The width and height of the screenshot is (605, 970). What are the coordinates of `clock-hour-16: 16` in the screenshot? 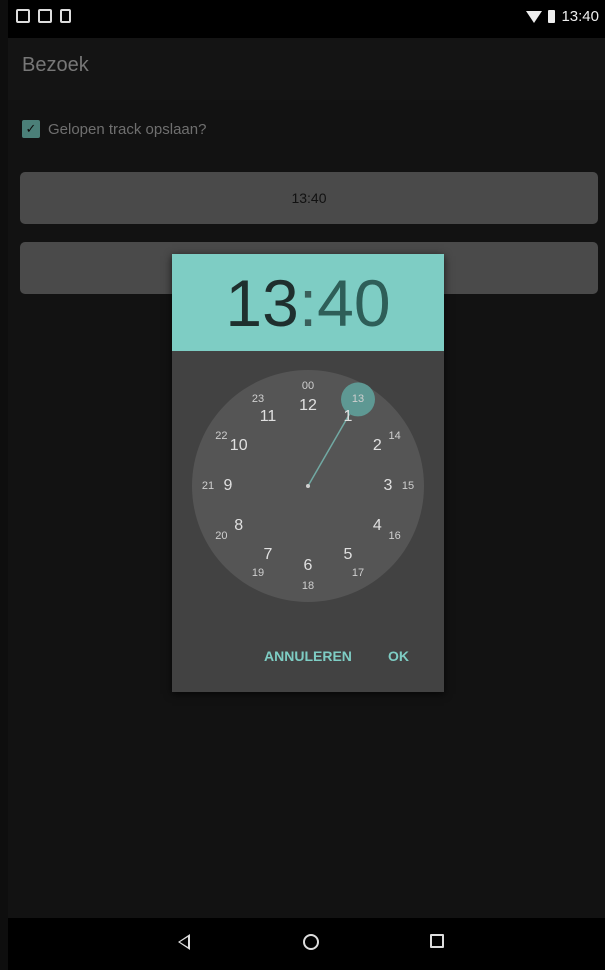 It's located at (394, 536).